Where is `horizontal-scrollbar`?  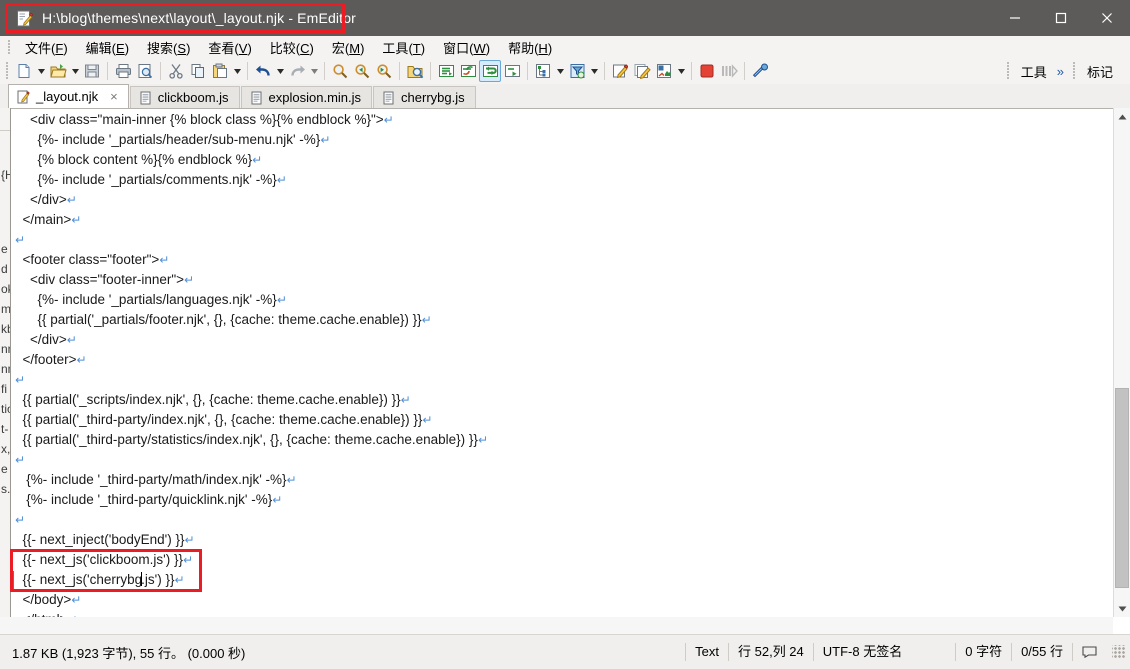 horizontal-scrollbar is located at coordinates (556, 625).